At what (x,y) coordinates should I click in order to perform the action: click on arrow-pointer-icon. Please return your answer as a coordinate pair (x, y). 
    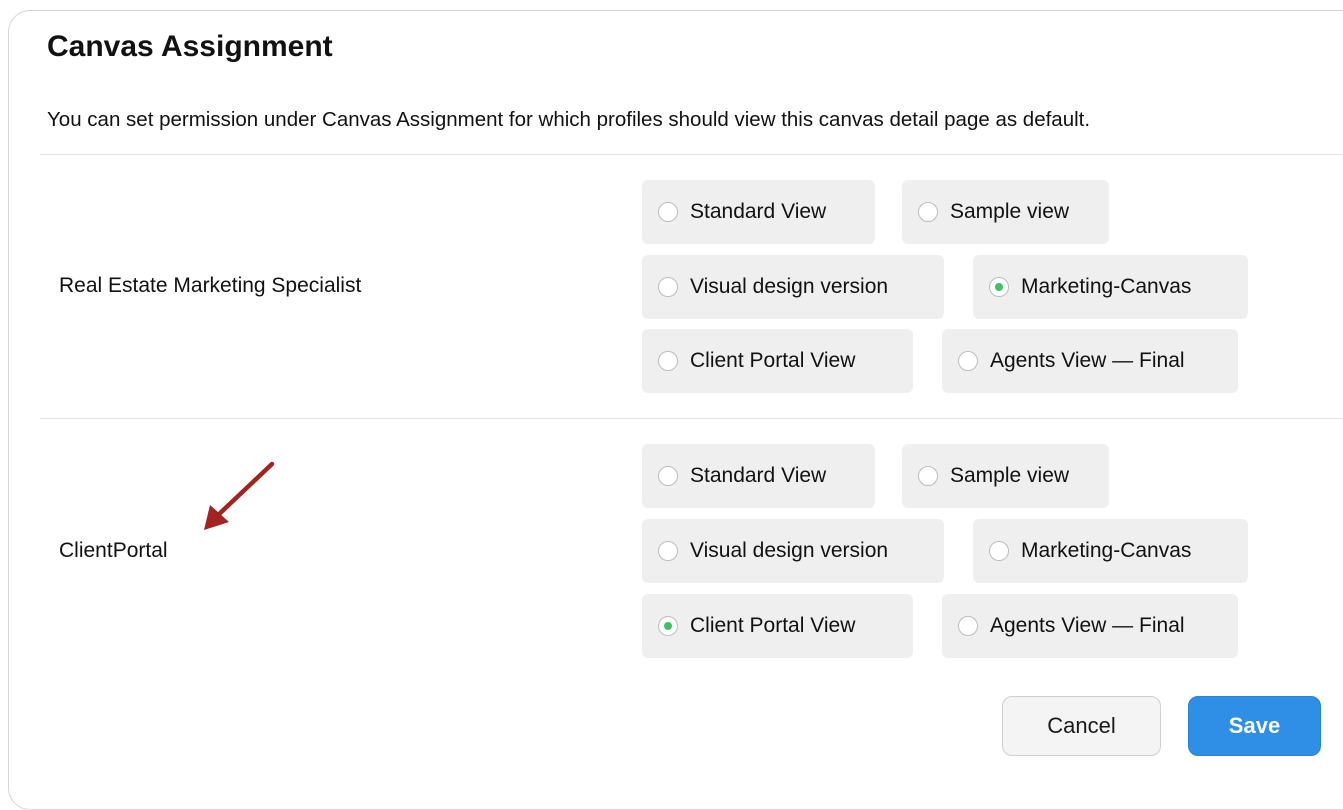
    Looking at the image, I should click on (239, 495).